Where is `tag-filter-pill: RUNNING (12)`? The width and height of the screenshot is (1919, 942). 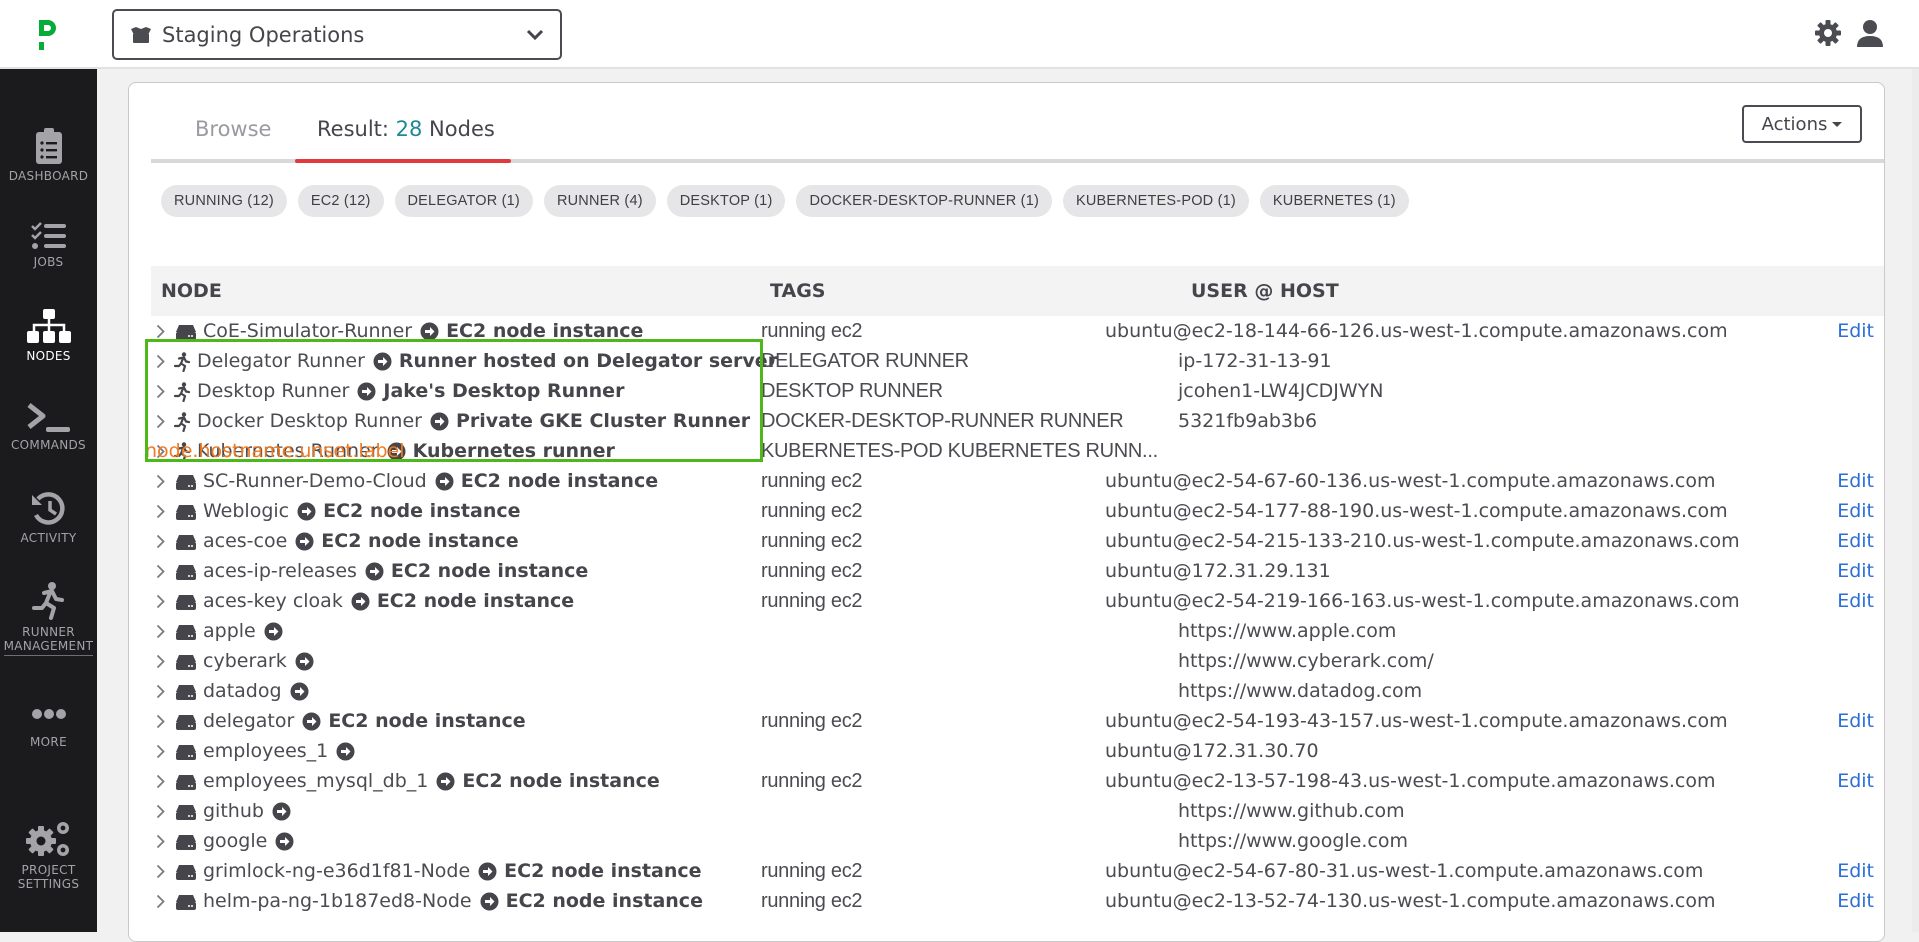 tag-filter-pill: RUNNING (12) is located at coordinates (224, 201).